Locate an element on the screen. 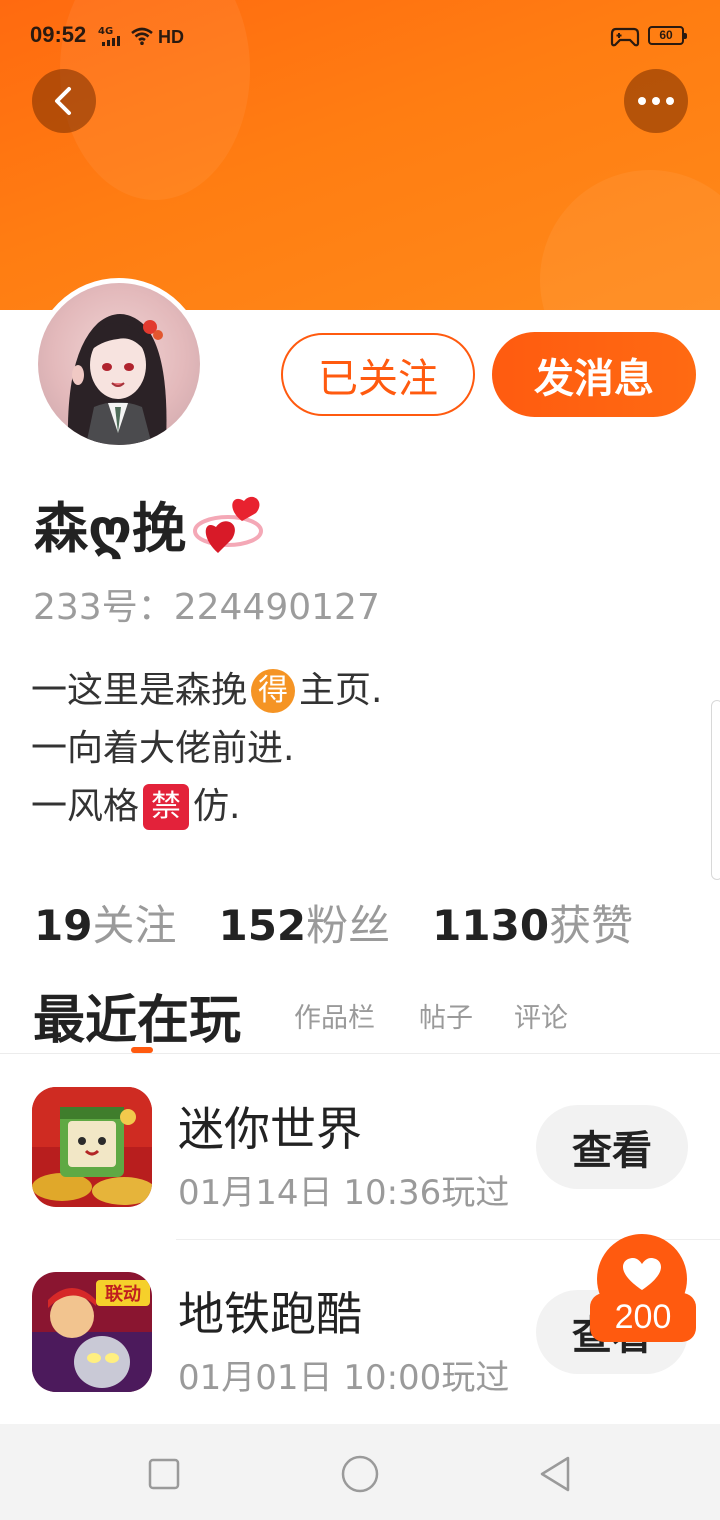  avatar-image is located at coordinates (119, 364).